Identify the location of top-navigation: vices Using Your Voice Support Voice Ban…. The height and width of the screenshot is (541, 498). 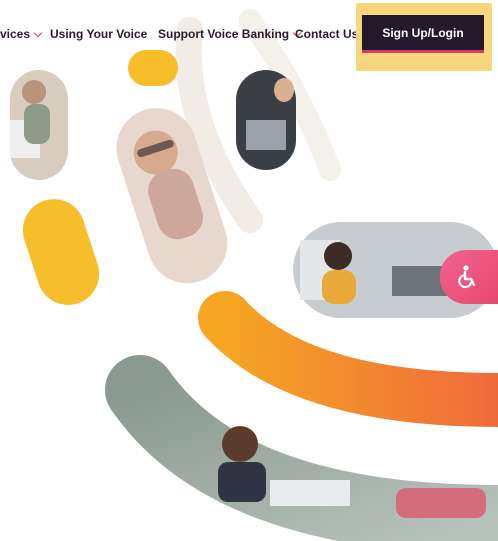
(249, 36).